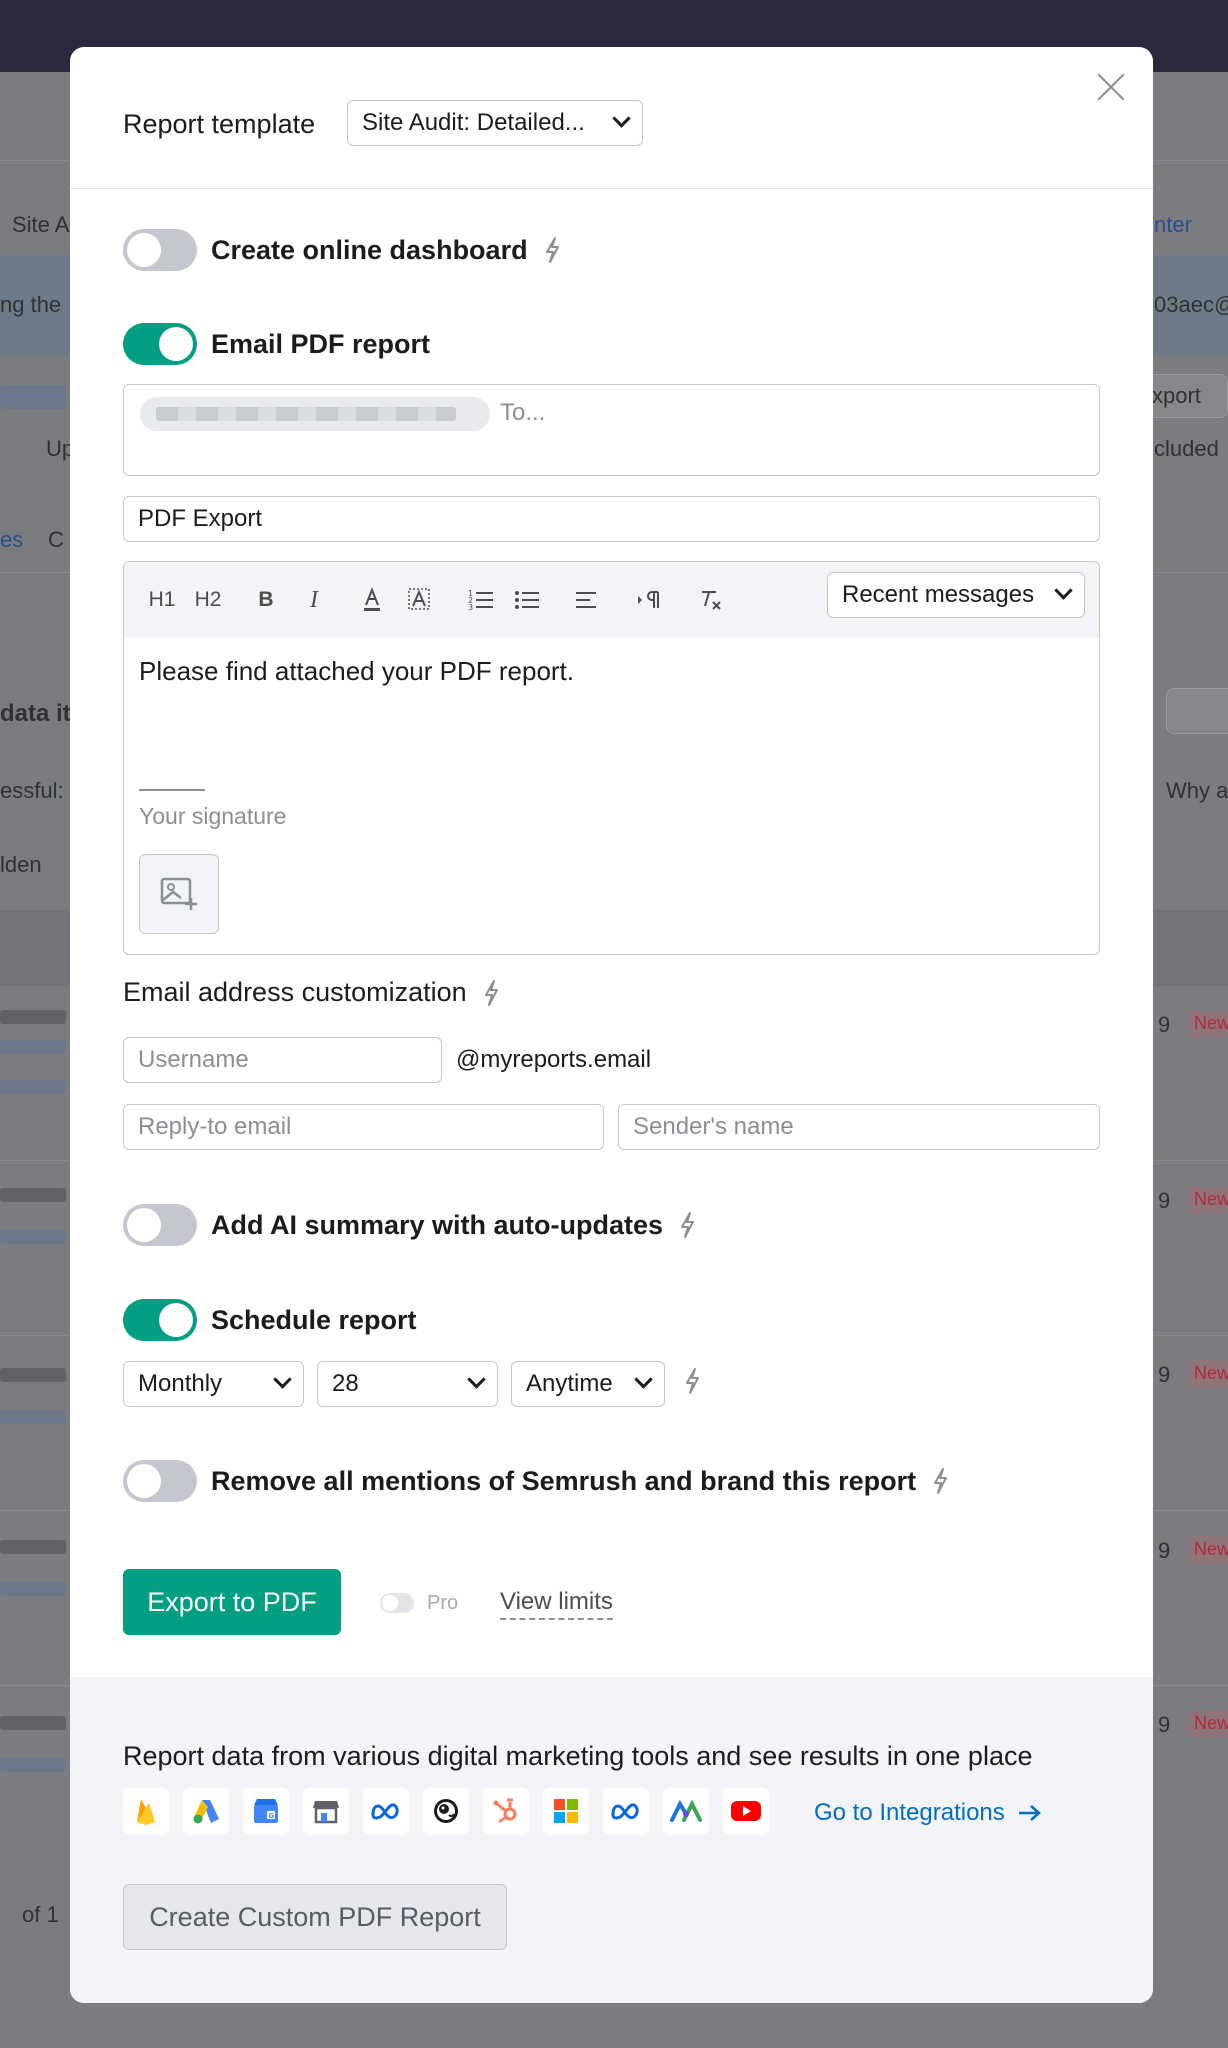 This screenshot has height=2048, width=1228. What do you see at coordinates (481, 600) in the screenshot?
I see `ordered-list-icon: 123` at bounding box center [481, 600].